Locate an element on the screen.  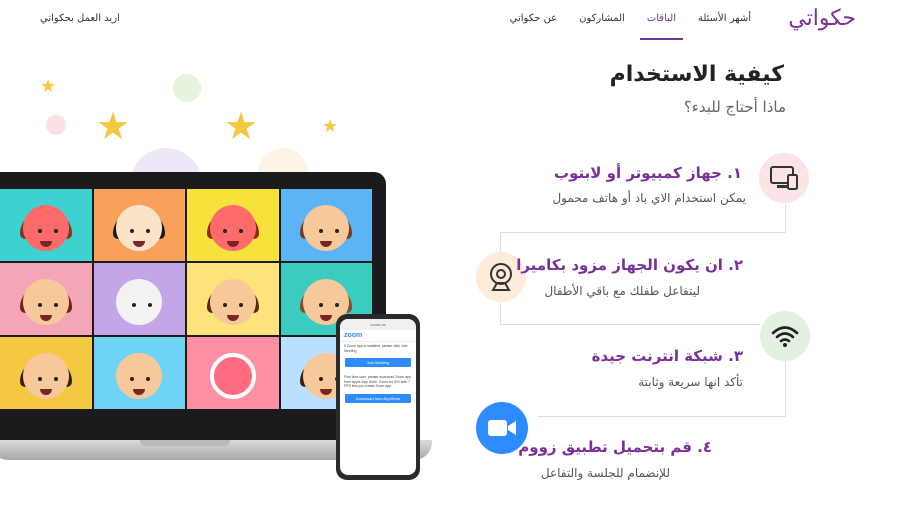
phone-url-bar: zoom.us is located at coordinates (378, 324).